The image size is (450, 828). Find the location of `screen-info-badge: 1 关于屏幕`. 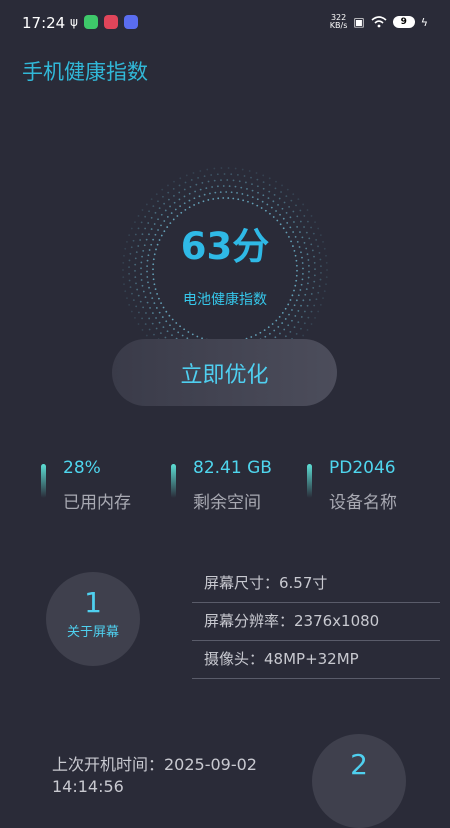

screen-info-badge: 1 关于屏幕 is located at coordinates (93, 619).